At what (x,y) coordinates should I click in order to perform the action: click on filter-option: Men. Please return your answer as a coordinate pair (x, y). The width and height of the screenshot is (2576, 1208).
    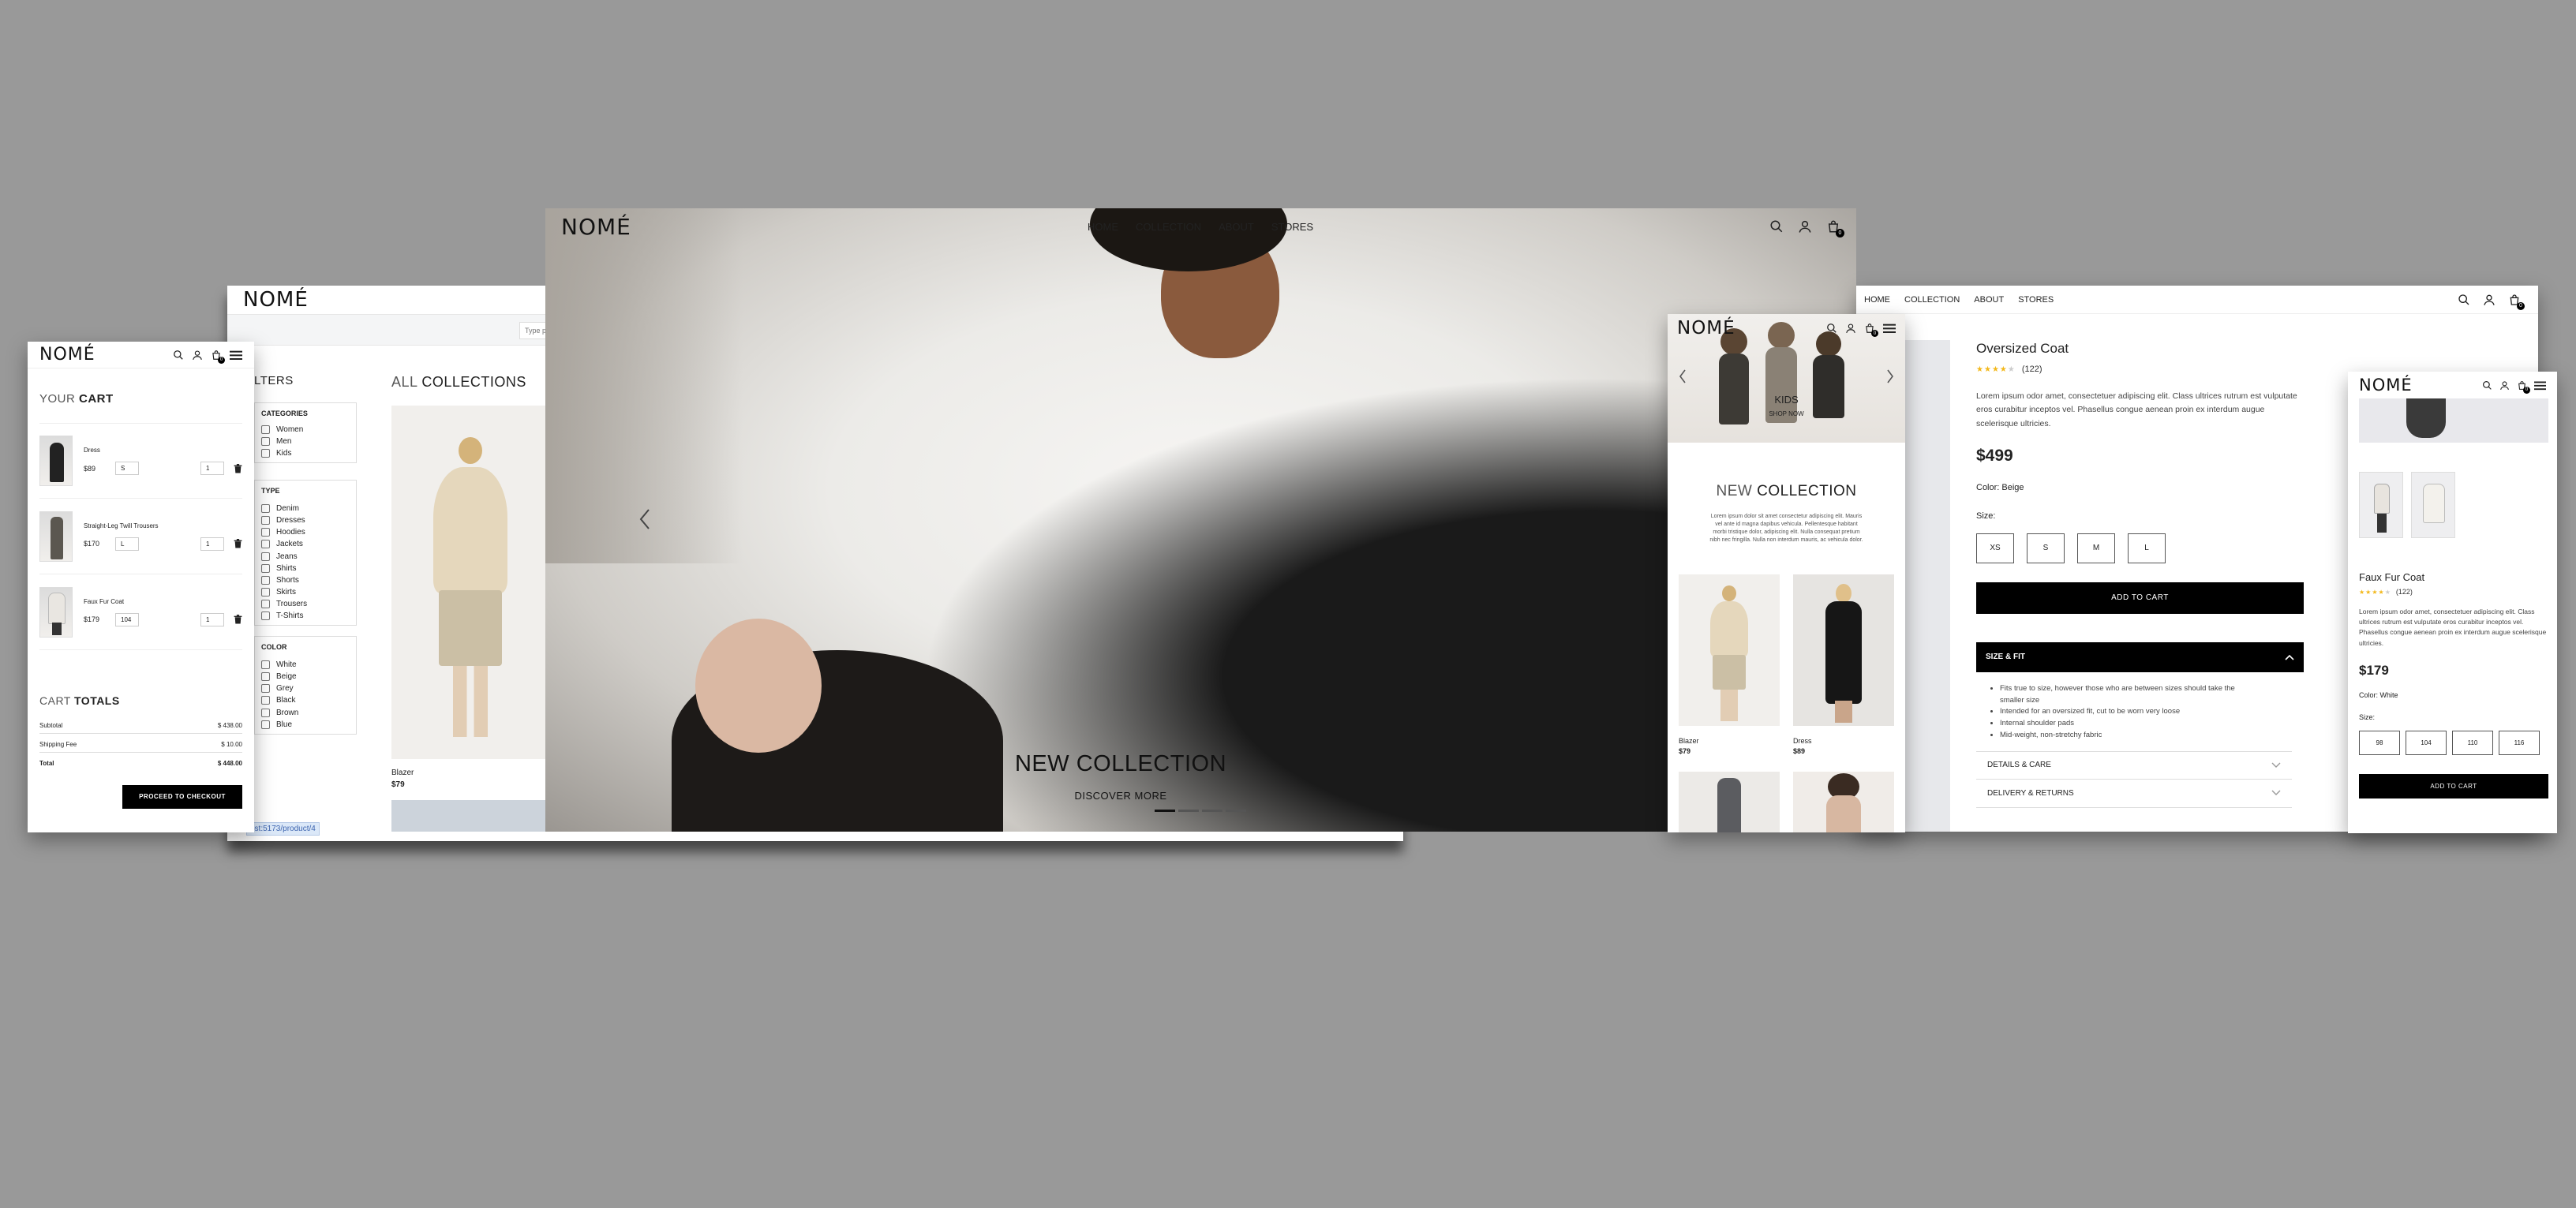
    Looking at the image, I should click on (305, 441).